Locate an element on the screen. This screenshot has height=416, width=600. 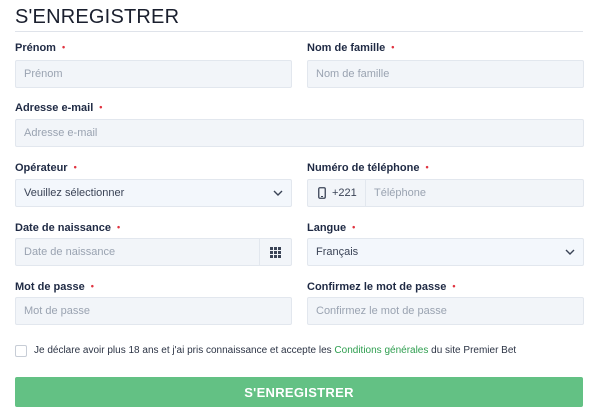
phone-label: Numéro de téléphone • is located at coordinates (368, 168).